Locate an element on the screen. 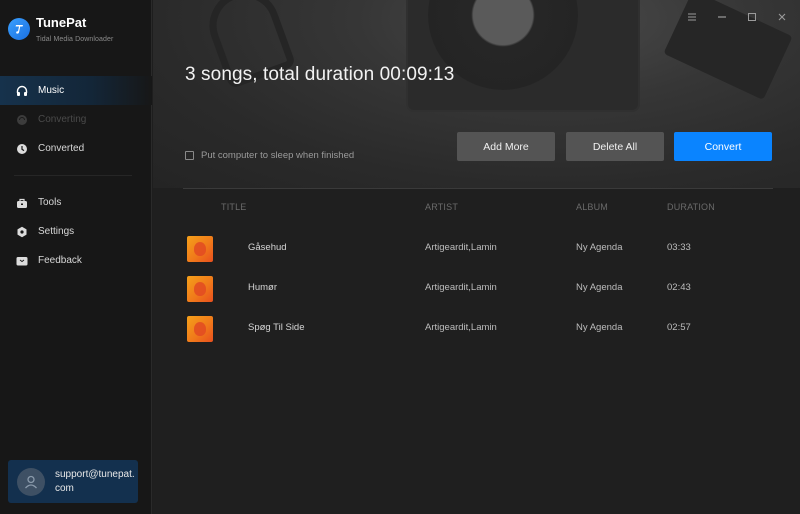 The image size is (800, 514). song-duration: 02:43 is located at coordinates (679, 287).